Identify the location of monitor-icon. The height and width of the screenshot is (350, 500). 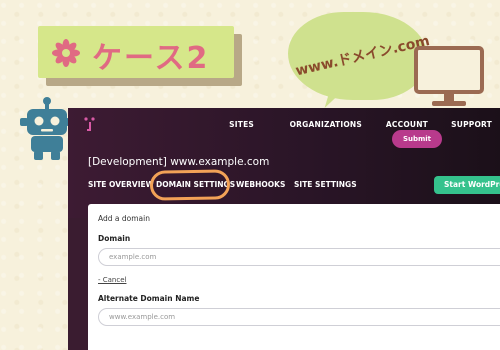
(449, 76).